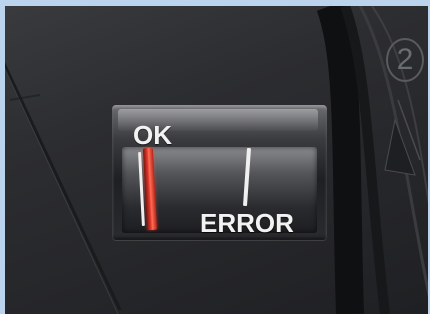 This screenshot has width=430, height=314. I want to click on housing-number-marking: 2, so click(405, 60).